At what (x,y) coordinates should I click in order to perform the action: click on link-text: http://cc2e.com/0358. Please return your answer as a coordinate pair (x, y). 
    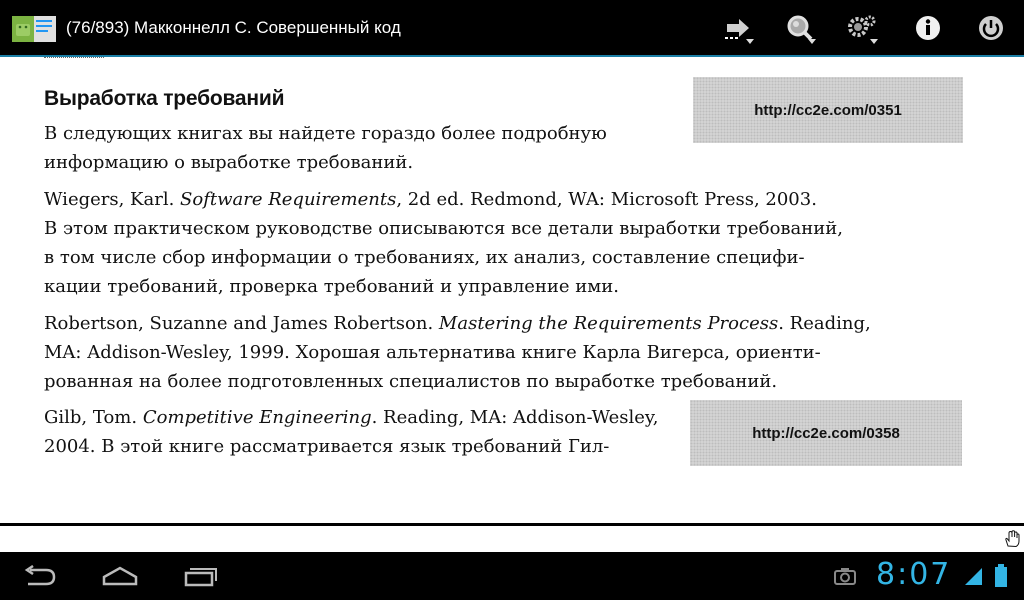
    Looking at the image, I should click on (826, 433).